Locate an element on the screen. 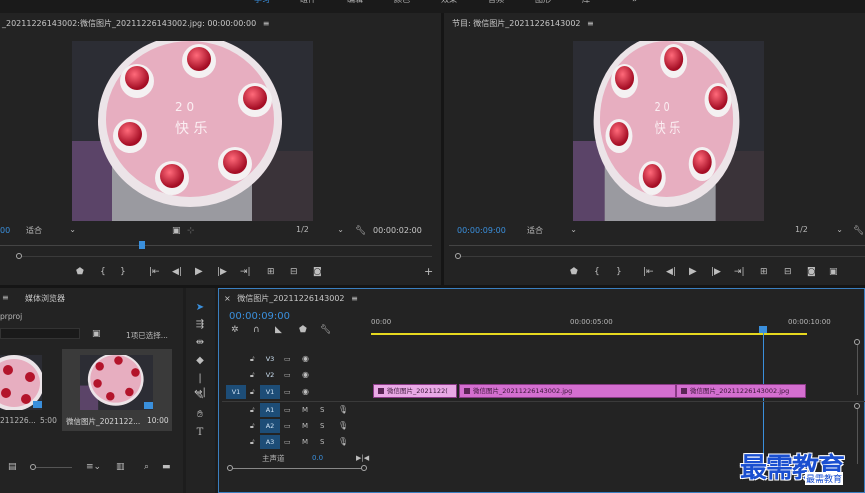 This screenshot has height=493, width=865. insert-clip-icon: ⊞ is located at coordinates (271, 272).